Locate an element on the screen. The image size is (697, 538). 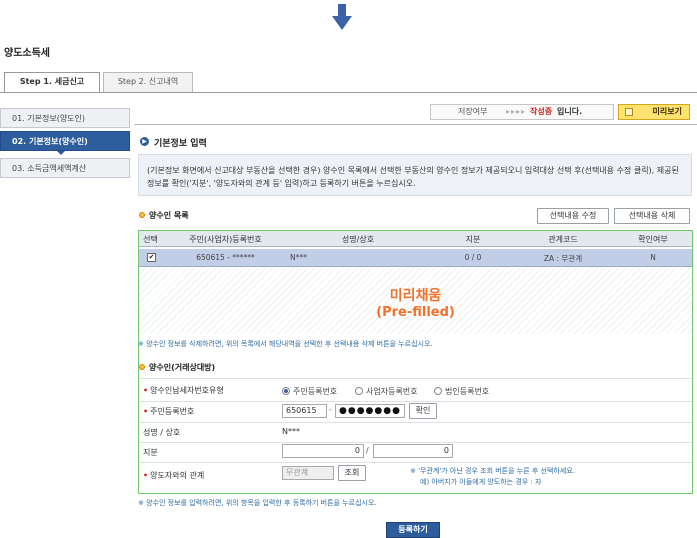
status-arrows-icon: ▸▸▸▸ is located at coordinates (516, 111).